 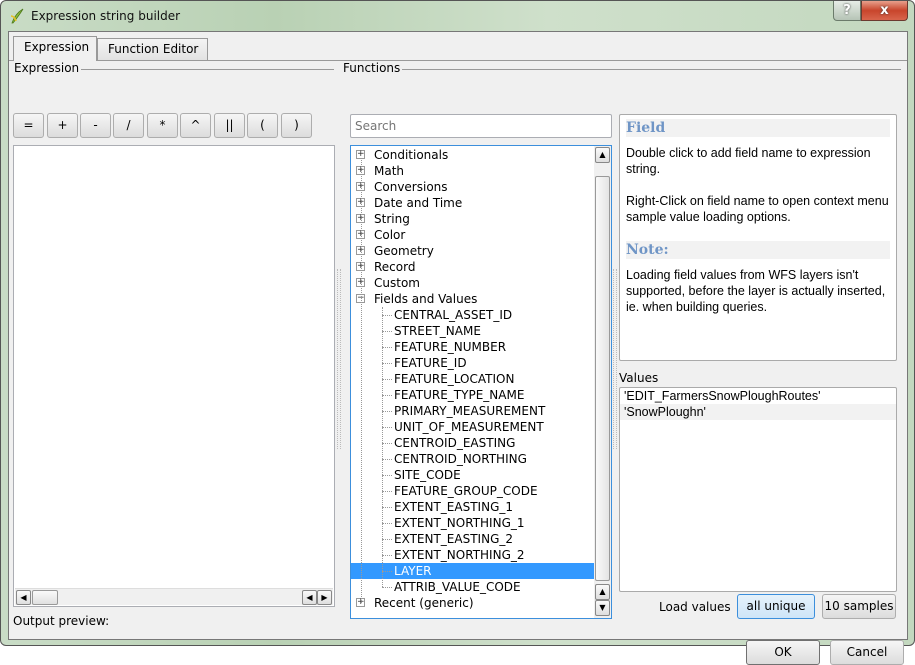 What do you see at coordinates (472, 299) in the screenshot?
I see `tree-group-item: − Fields and Values` at bounding box center [472, 299].